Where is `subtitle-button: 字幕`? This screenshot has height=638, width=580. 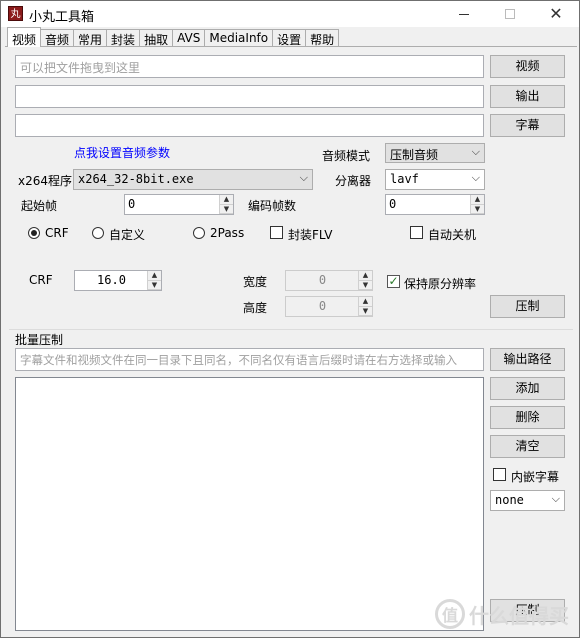 subtitle-button: 字幕 is located at coordinates (527, 125).